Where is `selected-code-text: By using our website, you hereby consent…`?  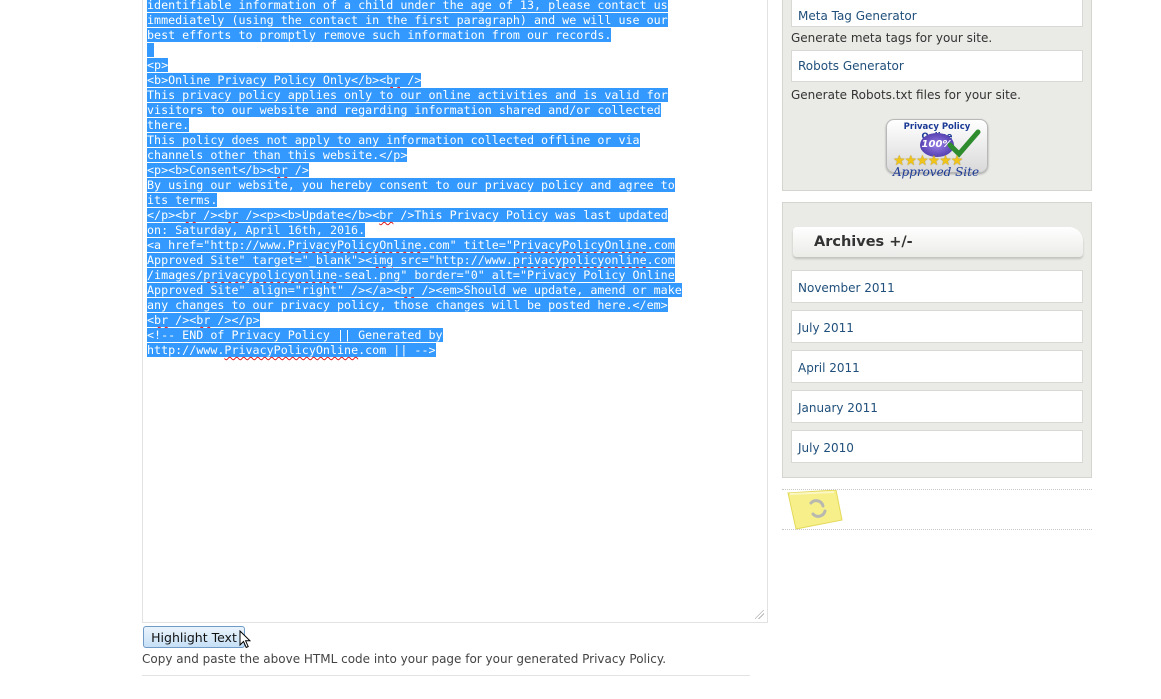
selected-code-text: By using our website, you hereby consent… is located at coordinates (411, 185).